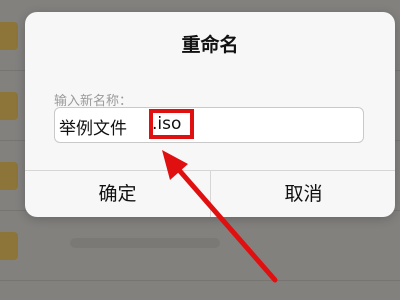 This screenshot has height=300, width=400. Describe the element at coordinates (210, 45) in the screenshot. I see `dialog-title: 重命名` at that location.